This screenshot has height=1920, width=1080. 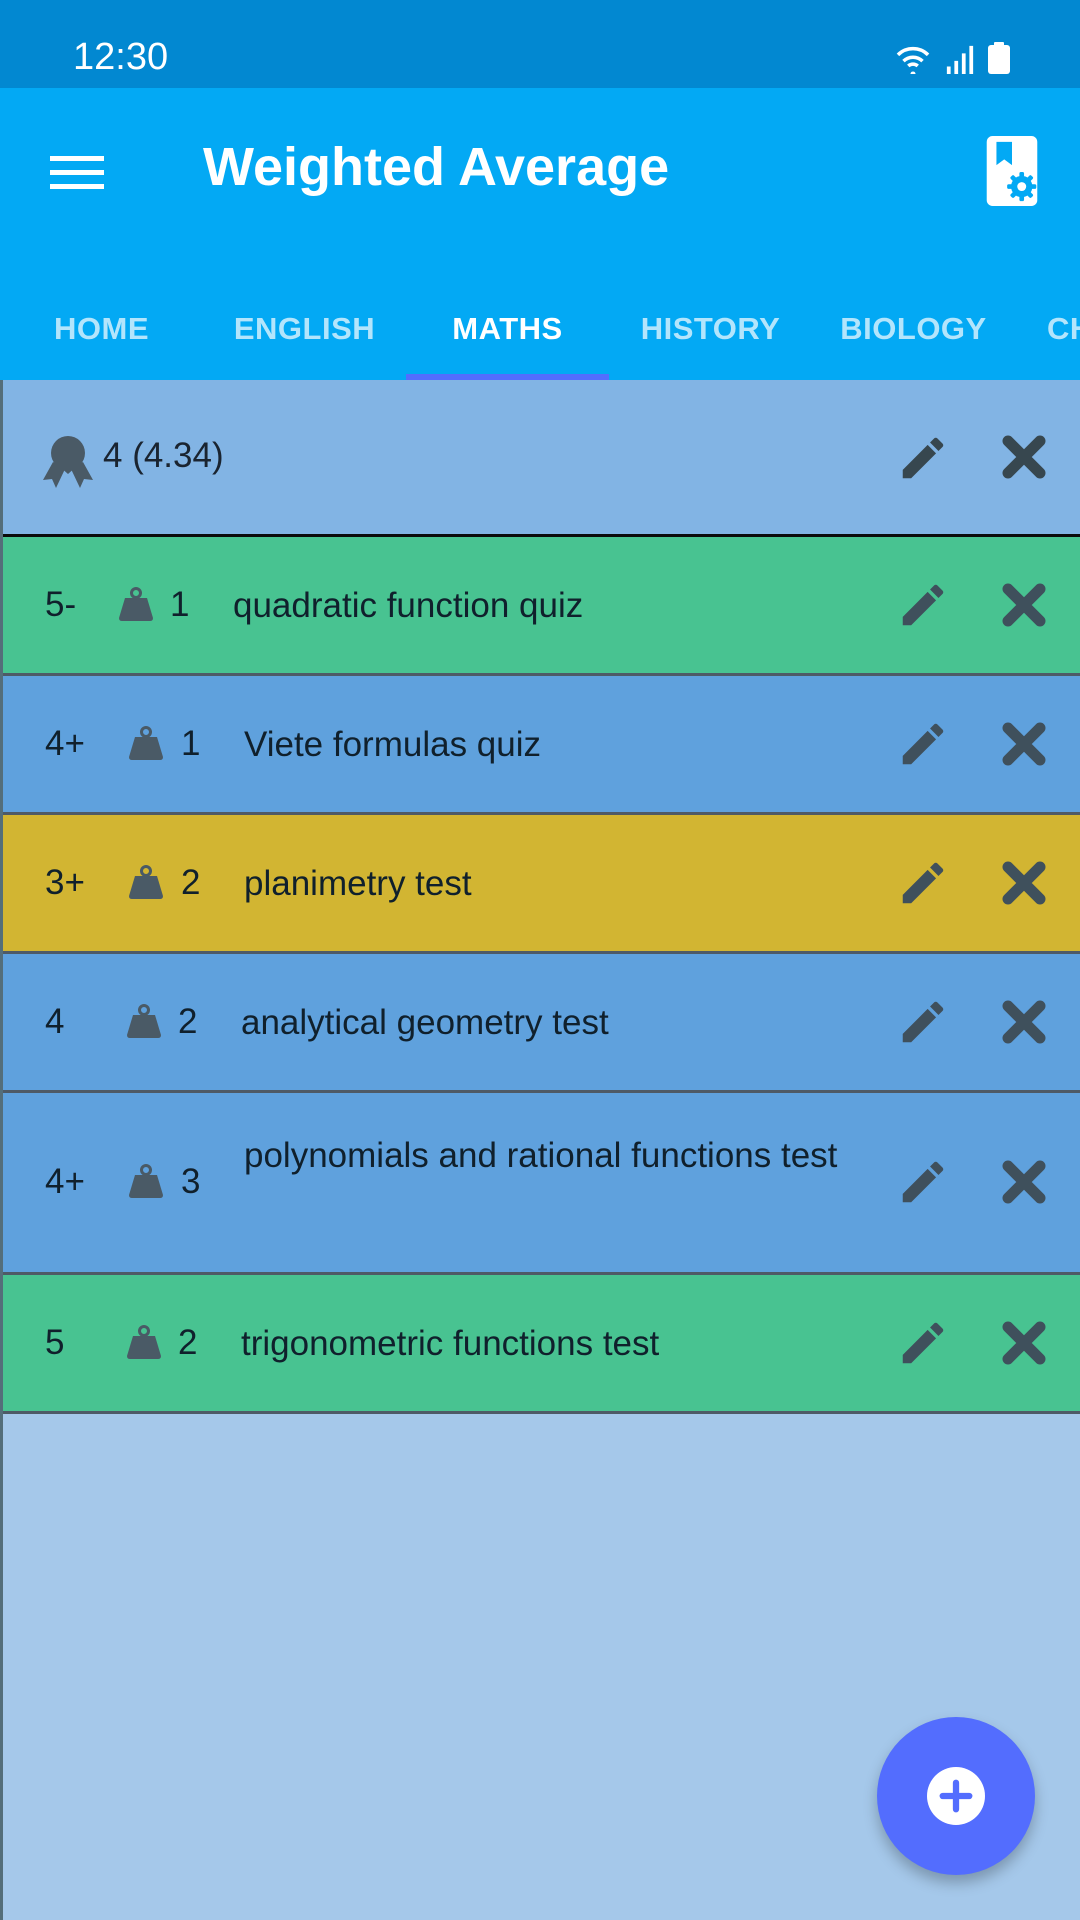 I want to click on edit-summary-icon, so click(x=923, y=458).